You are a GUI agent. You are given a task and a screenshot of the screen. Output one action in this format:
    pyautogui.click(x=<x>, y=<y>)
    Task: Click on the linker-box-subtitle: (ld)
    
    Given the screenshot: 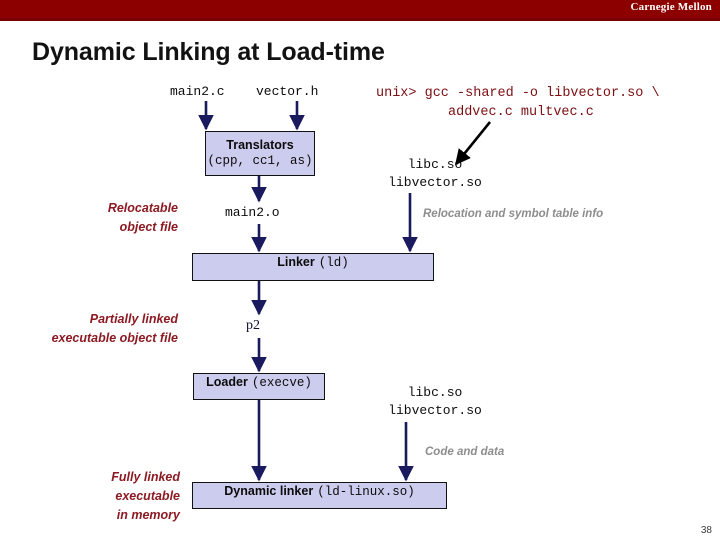 What is the action you would take?
    pyautogui.click(x=333, y=263)
    